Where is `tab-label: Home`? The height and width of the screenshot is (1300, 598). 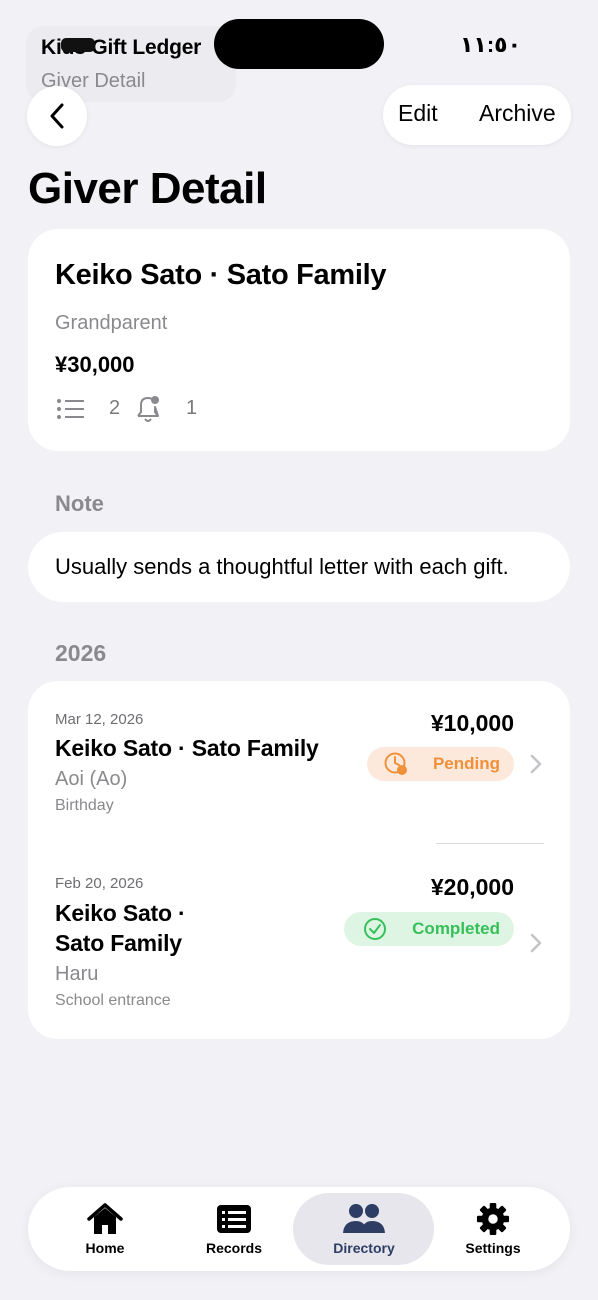 tab-label: Home is located at coordinates (105, 1248).